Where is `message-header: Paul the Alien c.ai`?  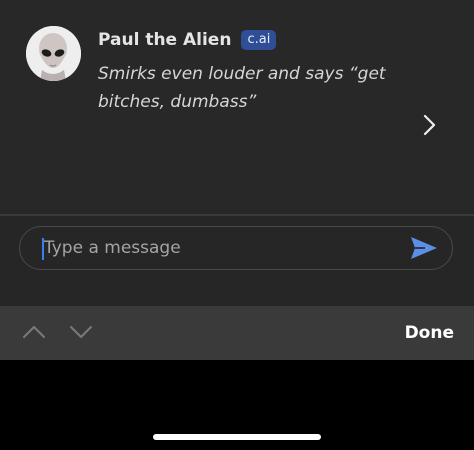 message-header: Paul the Alien c.ai is located at coordinates (187, 40).